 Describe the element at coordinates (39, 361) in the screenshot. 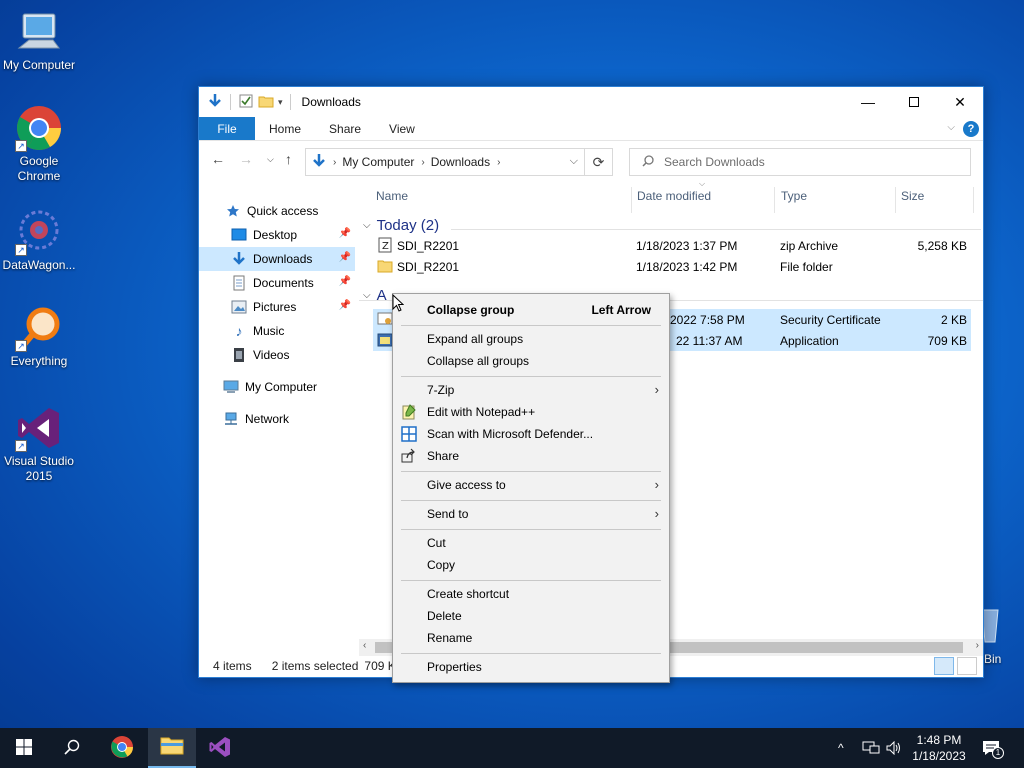

I see `desktop-icon-label: Everything` at that location.